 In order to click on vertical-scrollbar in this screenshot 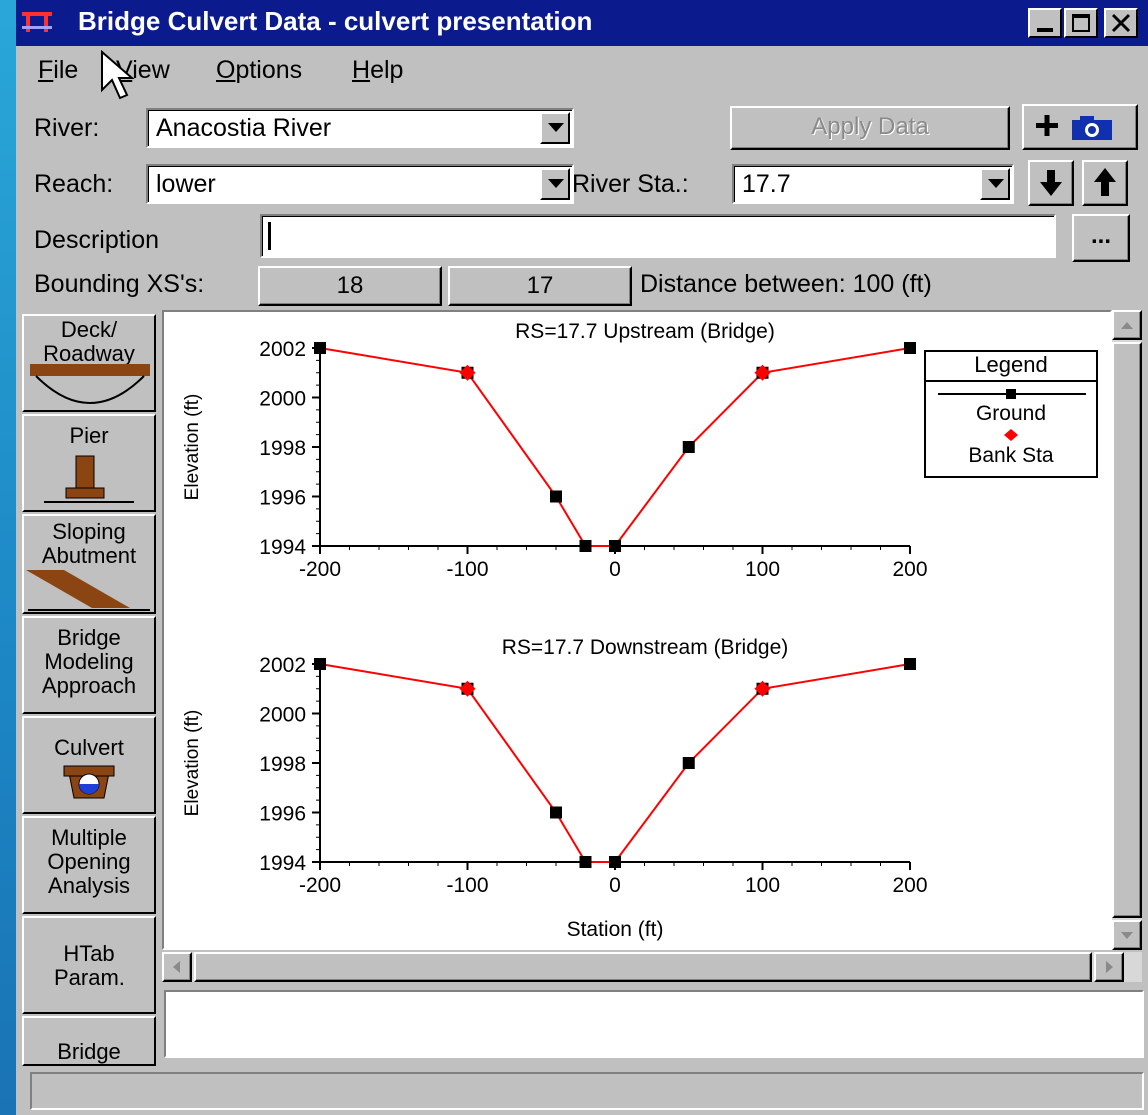, I will do `click(1127, 630)`.